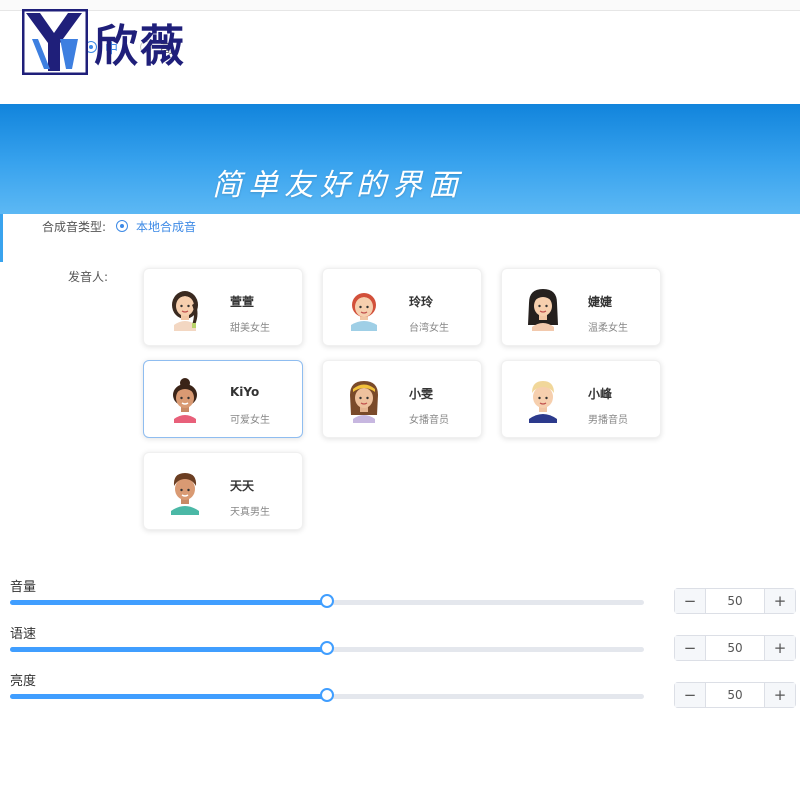  I want to click on girl-short-red-avatar-icon, so click(364, 312).